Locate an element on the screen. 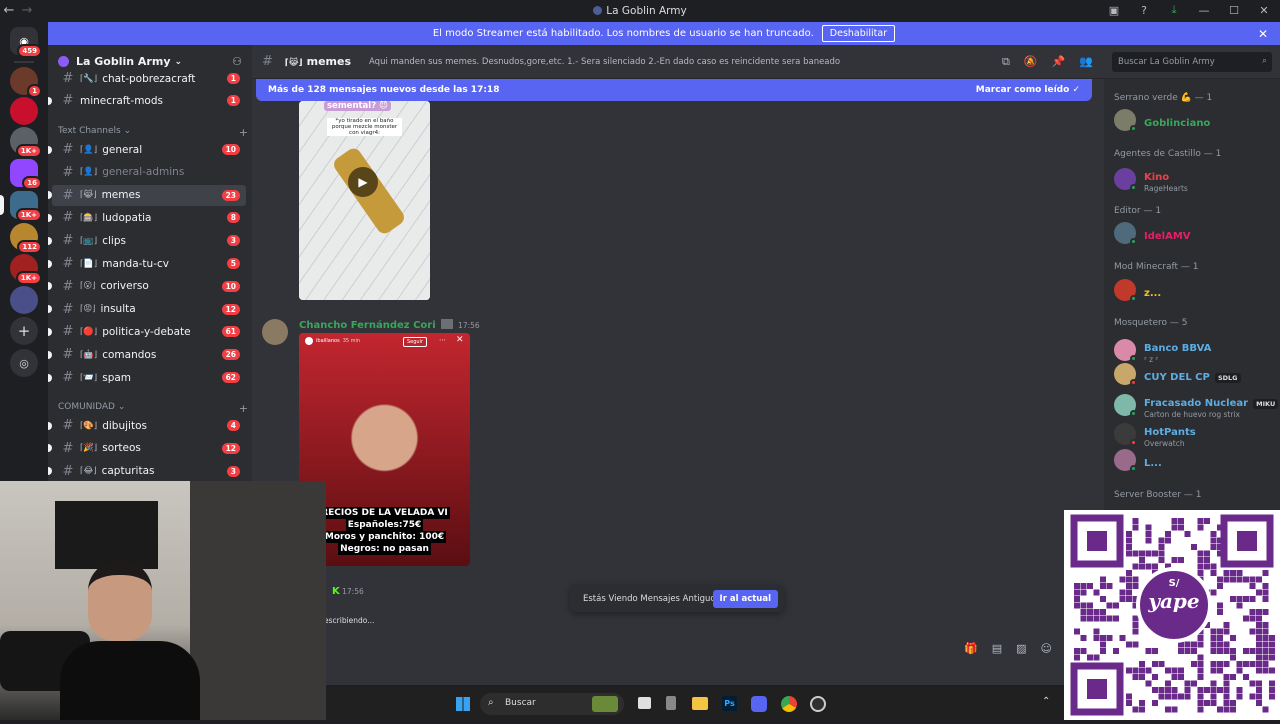 This screenshot has width=1280, height=724. mark-as-read-button: Marcar como leído ✓ is located at coordinates (1028, 90).